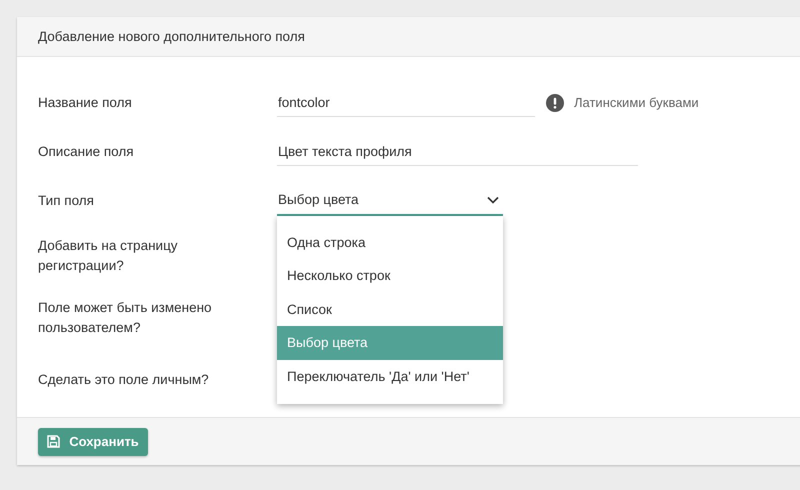 Image resolution: width=800 pixels, height=490 pixels. Describe the element at coordinates (636, 102) in the screenshot. I see `hint-text: Латинскими буквами` at that location.